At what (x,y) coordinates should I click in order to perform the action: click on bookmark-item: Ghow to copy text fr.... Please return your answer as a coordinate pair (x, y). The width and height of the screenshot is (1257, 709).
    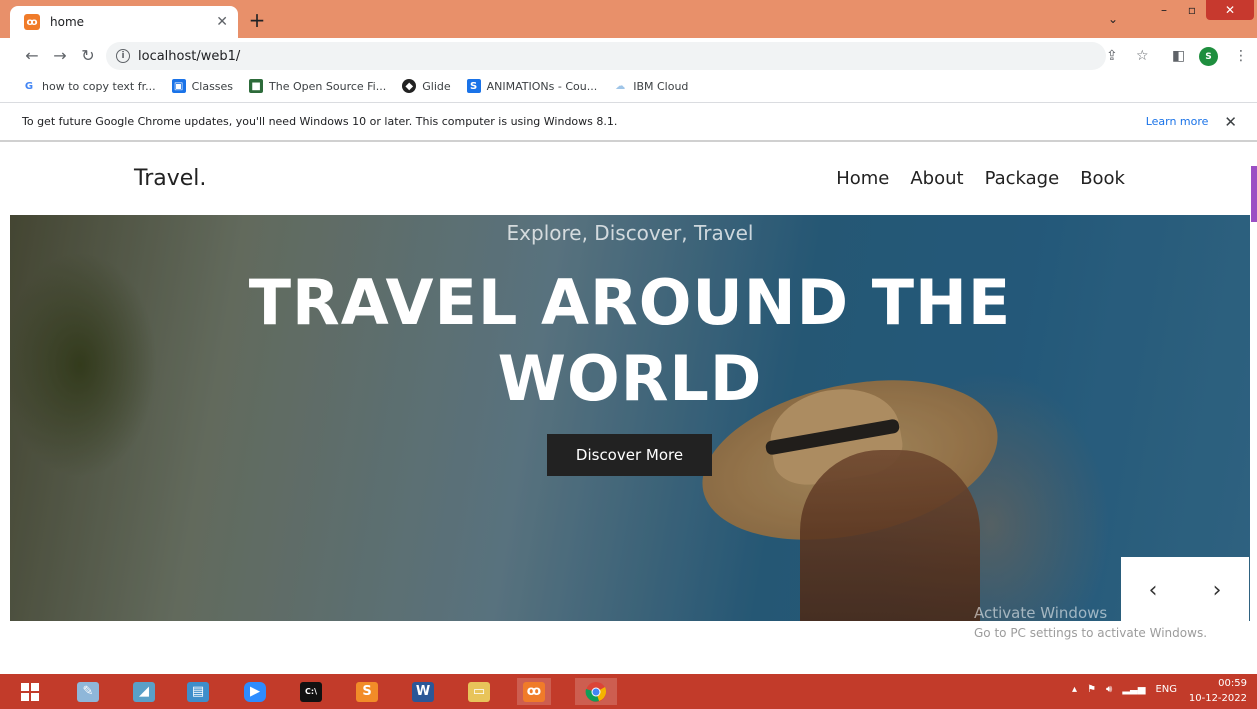
    Looking at the image, I should click on (89, 86).